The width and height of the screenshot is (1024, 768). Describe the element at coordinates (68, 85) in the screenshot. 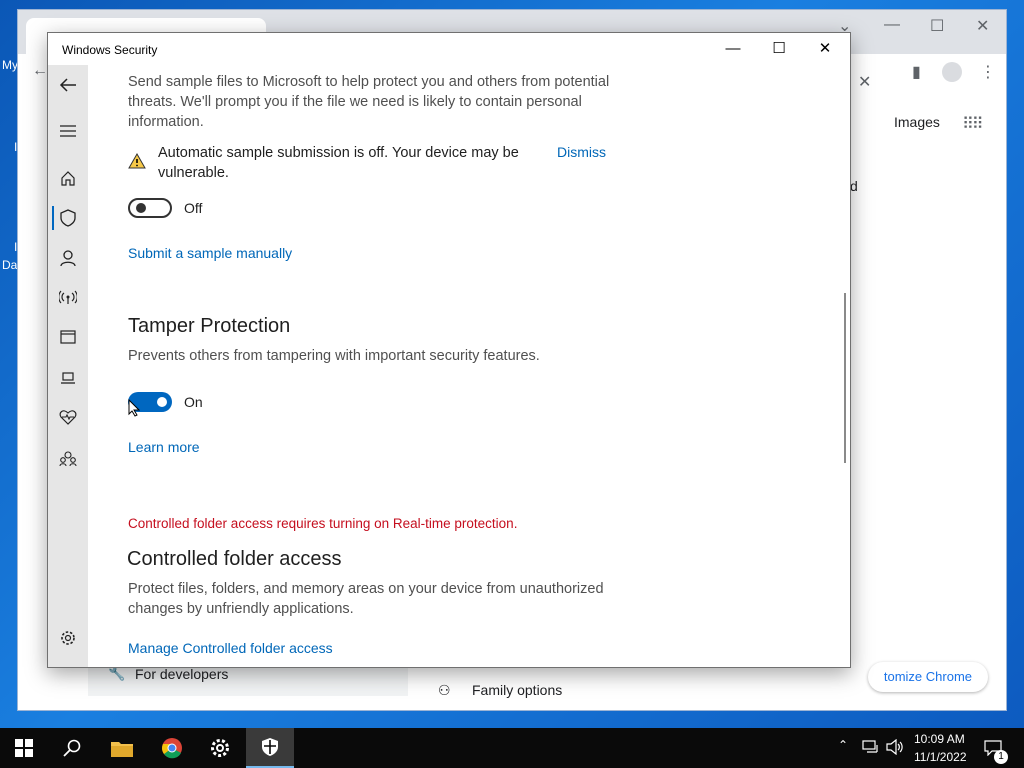

I see `back-arrow-icon` at that location.